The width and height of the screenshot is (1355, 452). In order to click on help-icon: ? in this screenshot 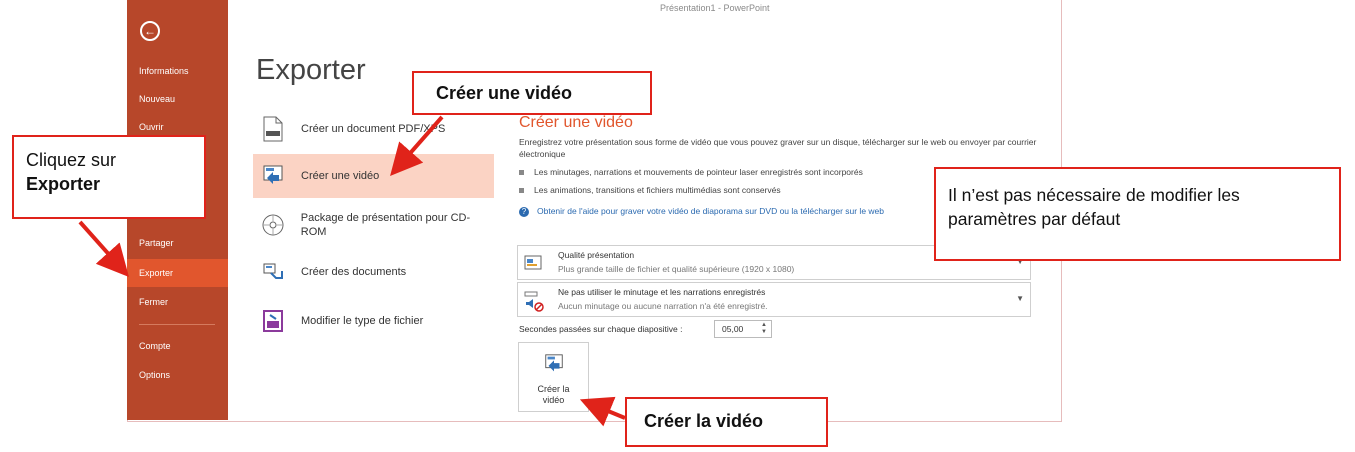, I will do `click(524, 212)`.